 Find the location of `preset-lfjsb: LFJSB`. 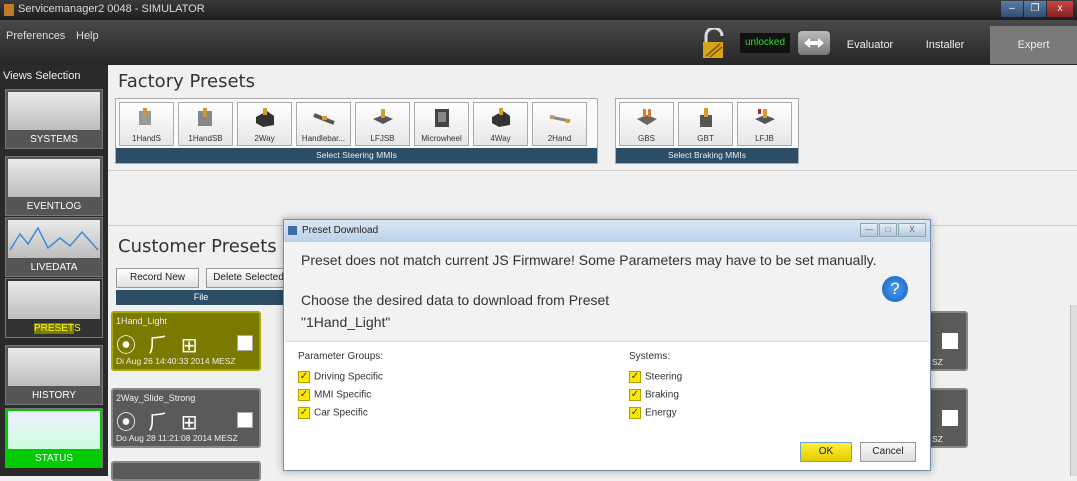

preset-lfjsb: LFJSB is located at coordinates (382, 124).